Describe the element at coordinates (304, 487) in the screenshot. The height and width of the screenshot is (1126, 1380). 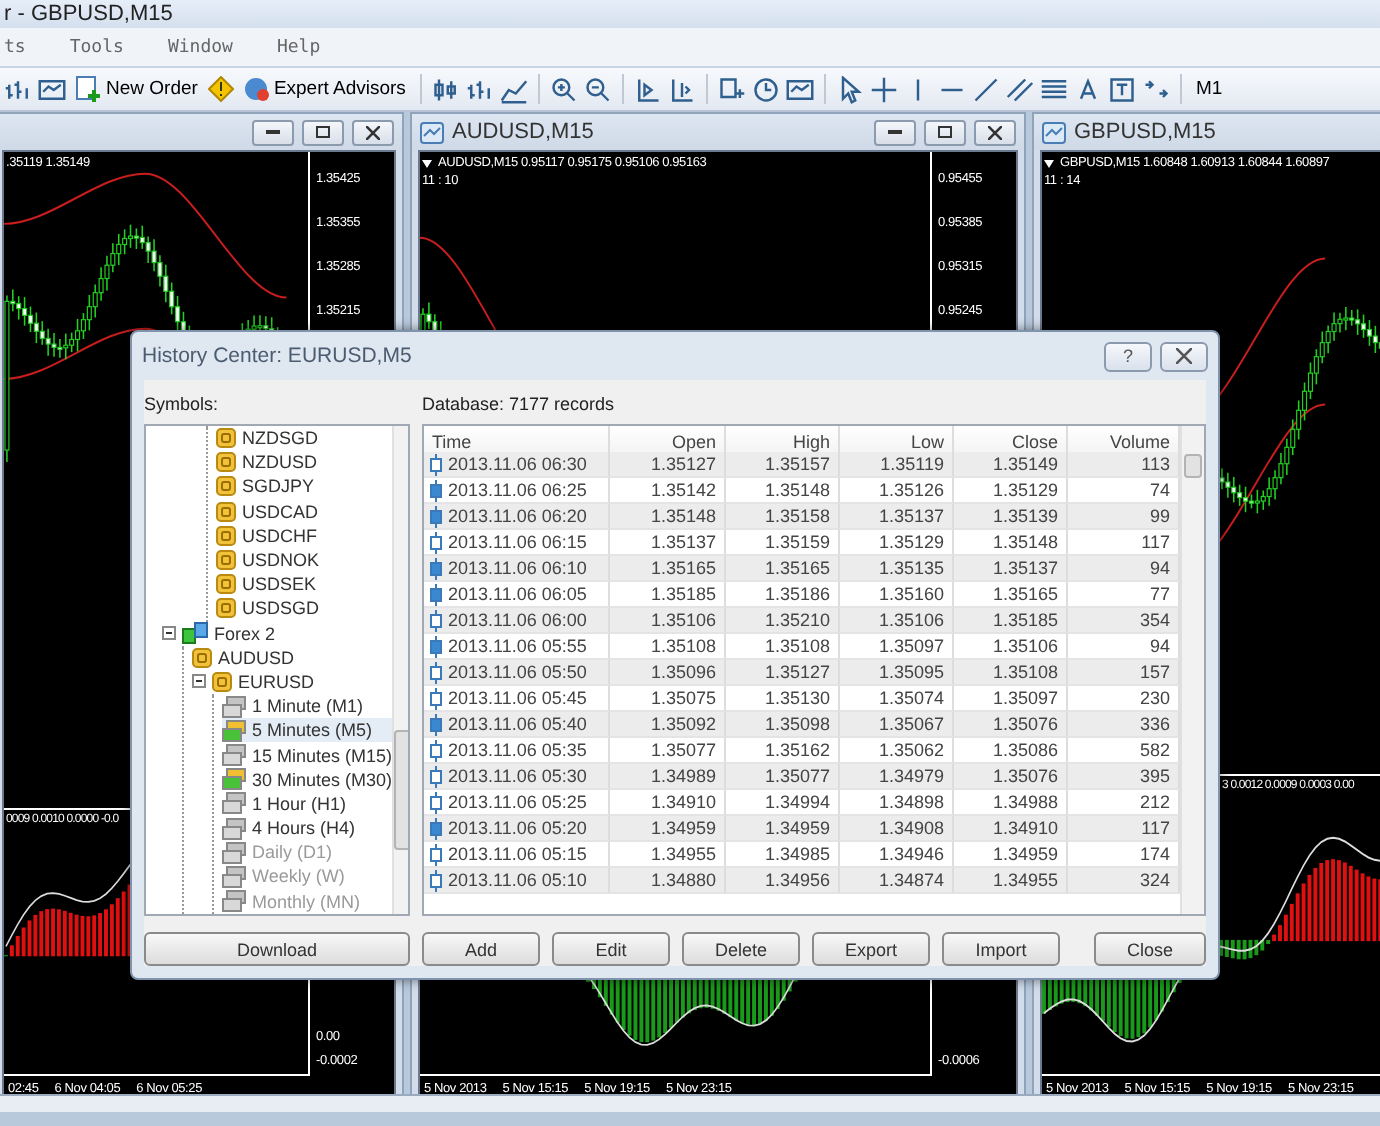
I see `tree-item: SGDJPY` at that location.